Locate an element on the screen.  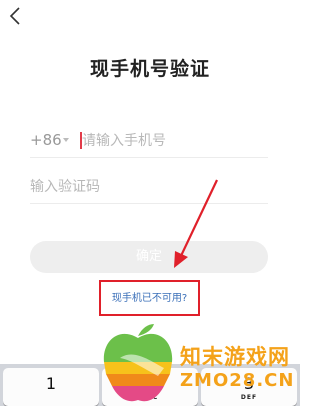
caret-down-icon is located at coordinates (66, 140).